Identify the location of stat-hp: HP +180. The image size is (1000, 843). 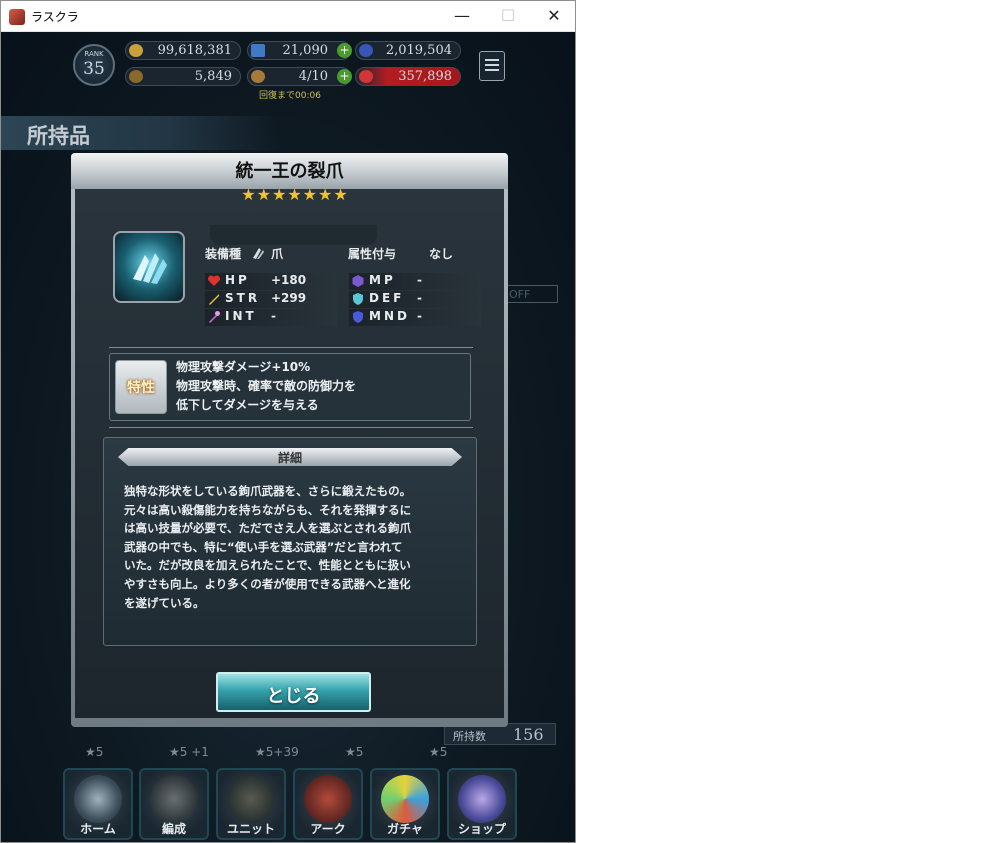
(271, 281).